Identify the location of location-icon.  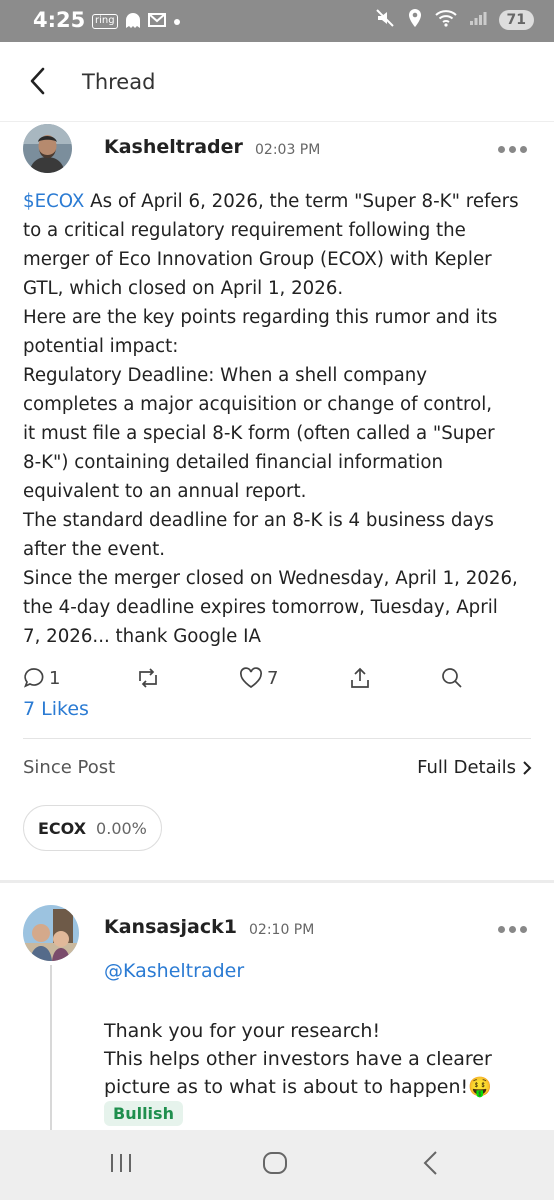
(415, 20).